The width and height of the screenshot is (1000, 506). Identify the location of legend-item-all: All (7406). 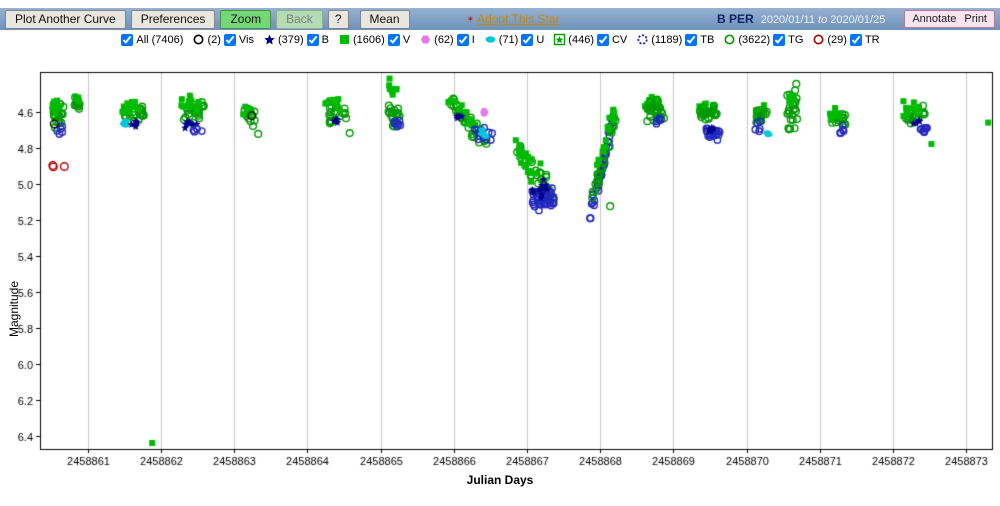
(152, 39).